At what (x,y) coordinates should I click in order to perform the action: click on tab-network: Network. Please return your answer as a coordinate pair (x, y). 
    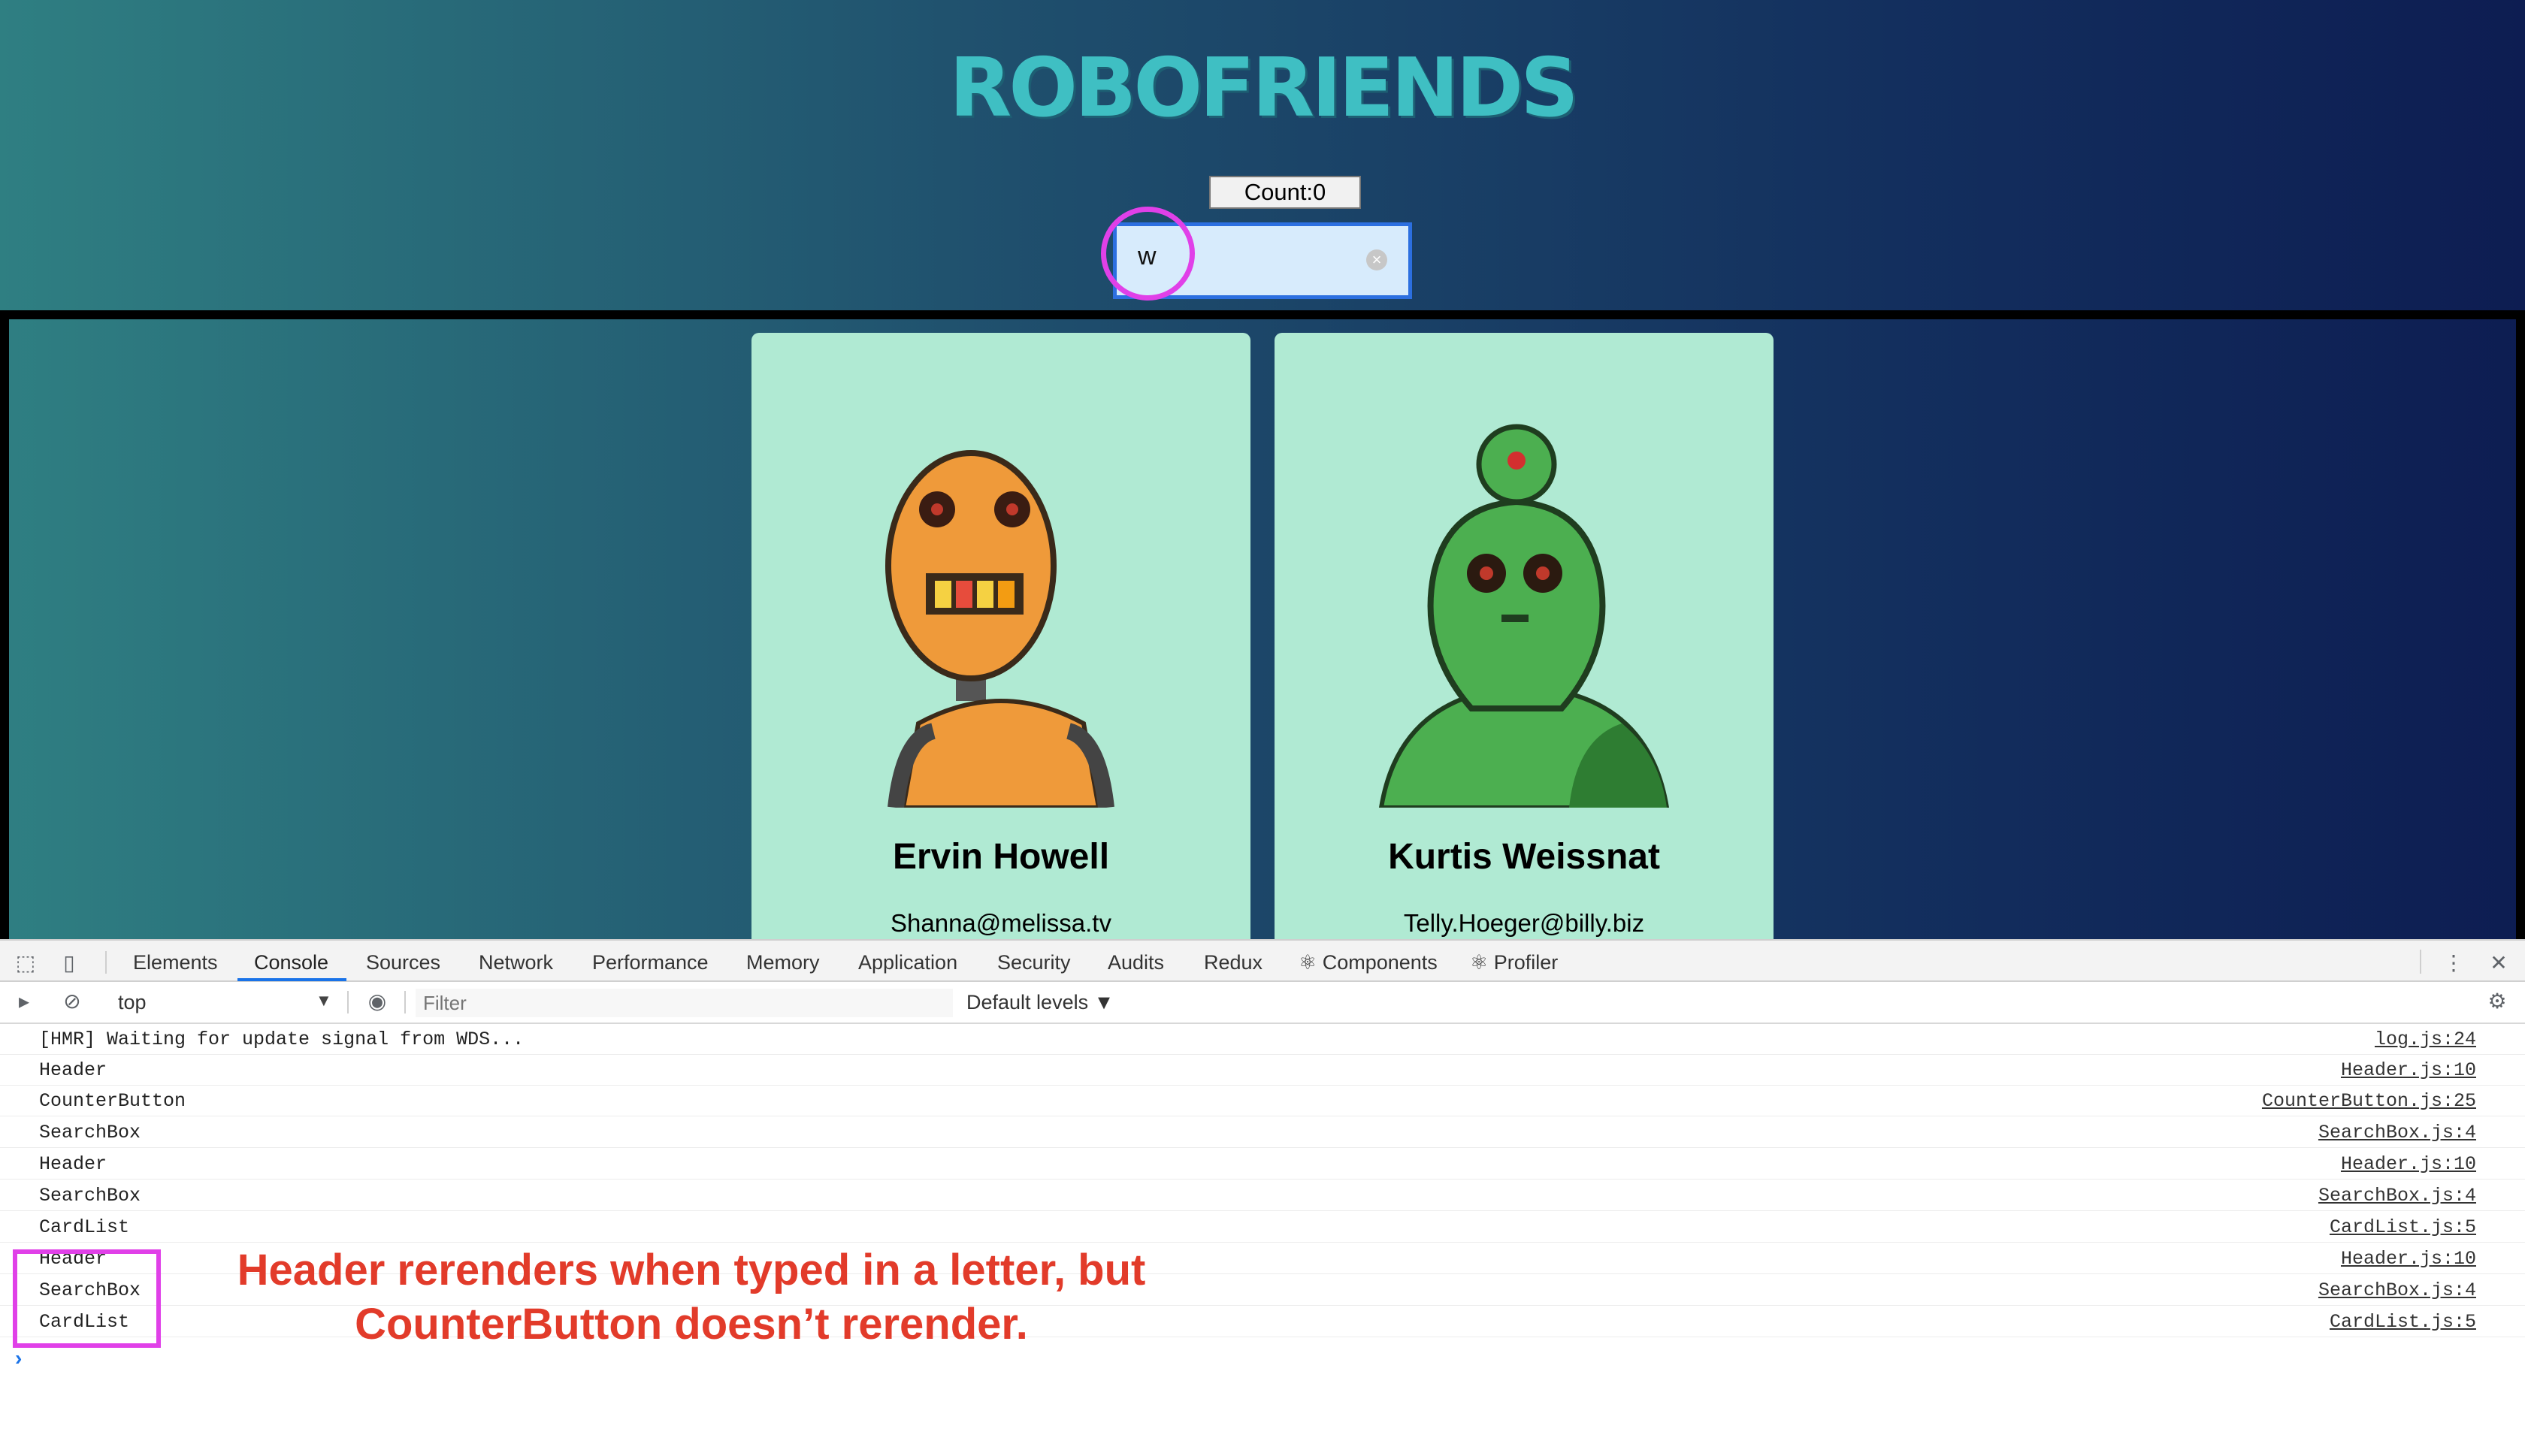
    Looking at the image, I should click on (516, 961).